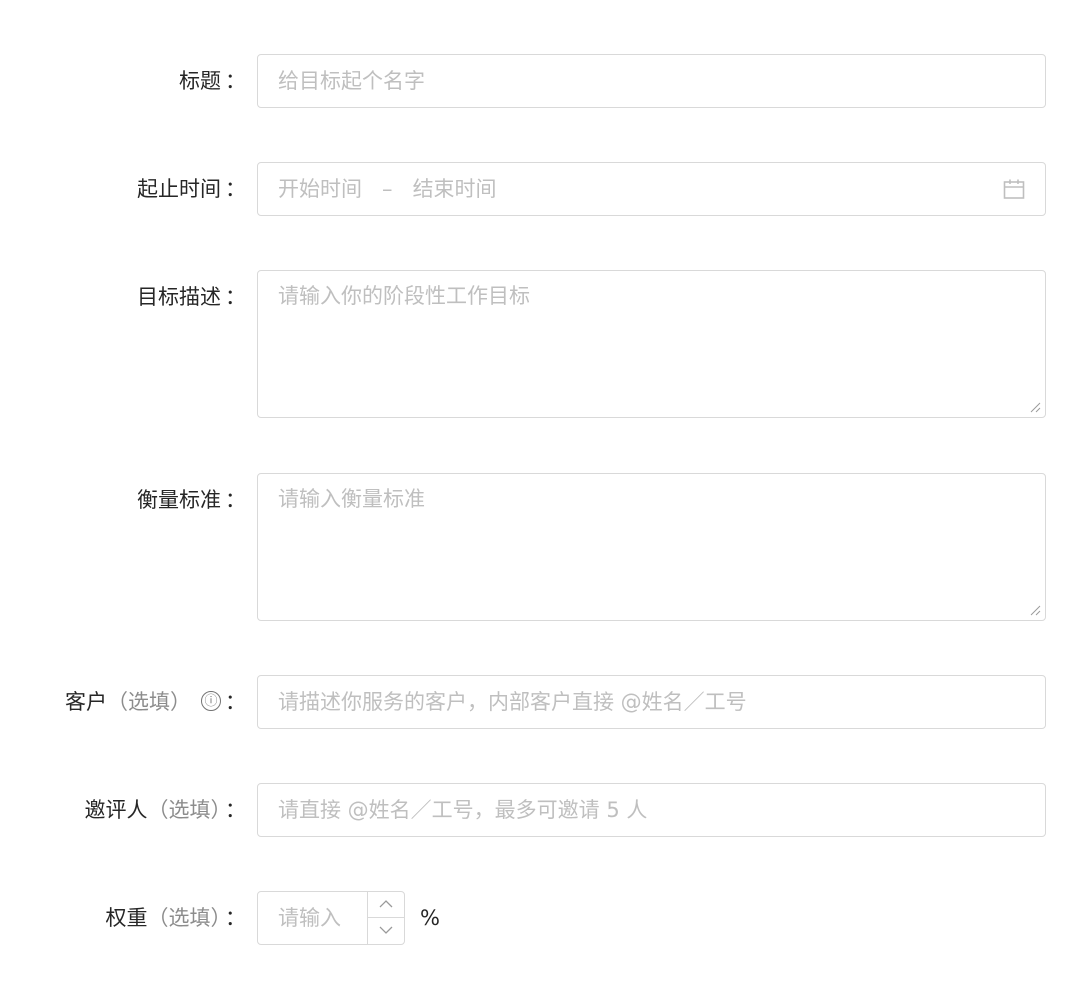 Image resolution: width=1080 pixels, height=1001 pixels. What do you see at coordinates (512, 702) in the screenshot?
I see `client-placeholder: 请描述你服务的客户，内部客户直接 @姓名／工号` at bounding box center [512, 702].